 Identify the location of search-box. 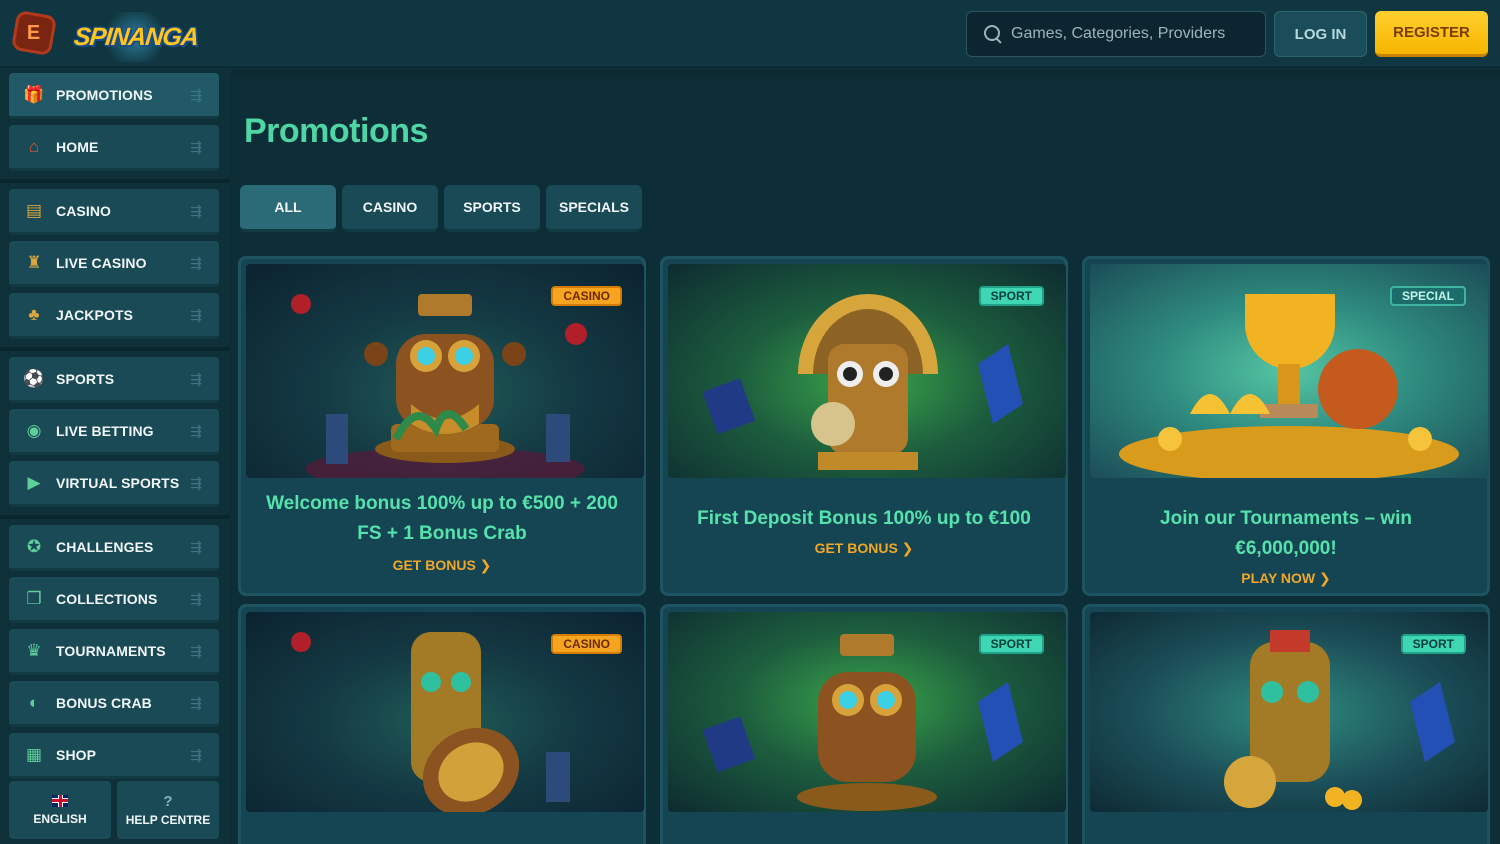
(1116, 34).